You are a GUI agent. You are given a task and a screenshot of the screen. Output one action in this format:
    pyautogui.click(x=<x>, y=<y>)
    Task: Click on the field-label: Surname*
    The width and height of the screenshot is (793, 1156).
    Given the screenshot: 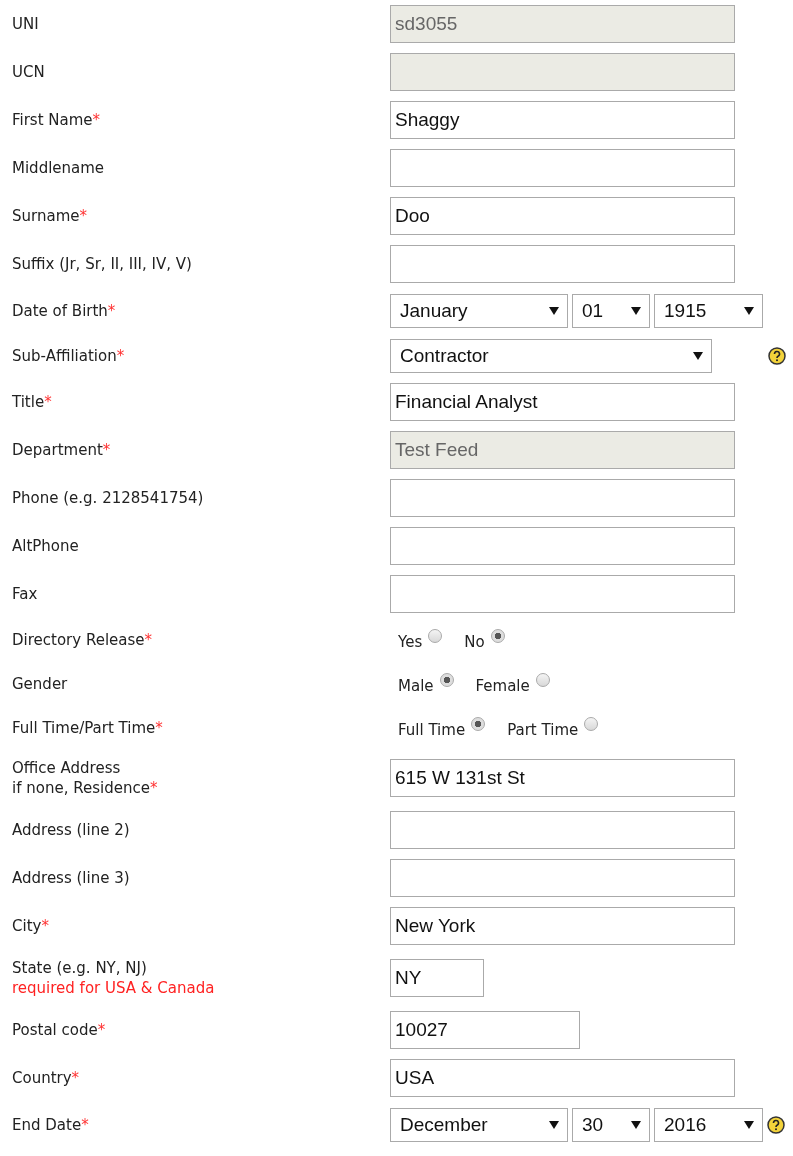 What is the action you would take?
    pyautogui.click(x=50, y=216)
    